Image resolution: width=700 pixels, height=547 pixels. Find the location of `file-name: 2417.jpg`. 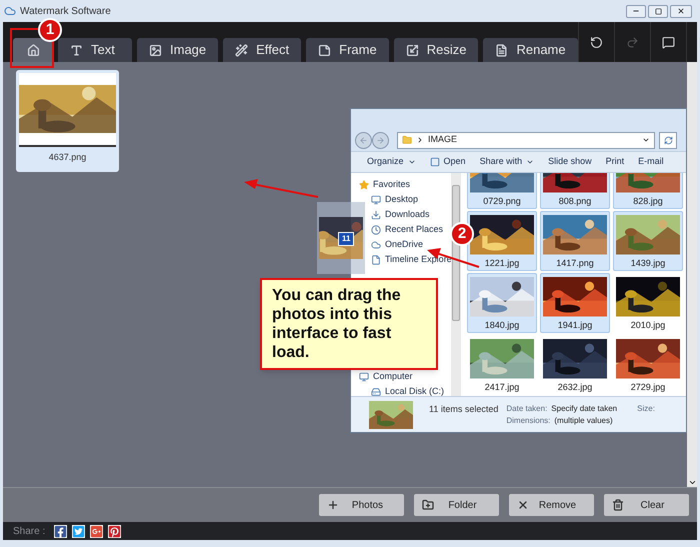

file-name: 2417.jpg is located at coordinates (502, 387).